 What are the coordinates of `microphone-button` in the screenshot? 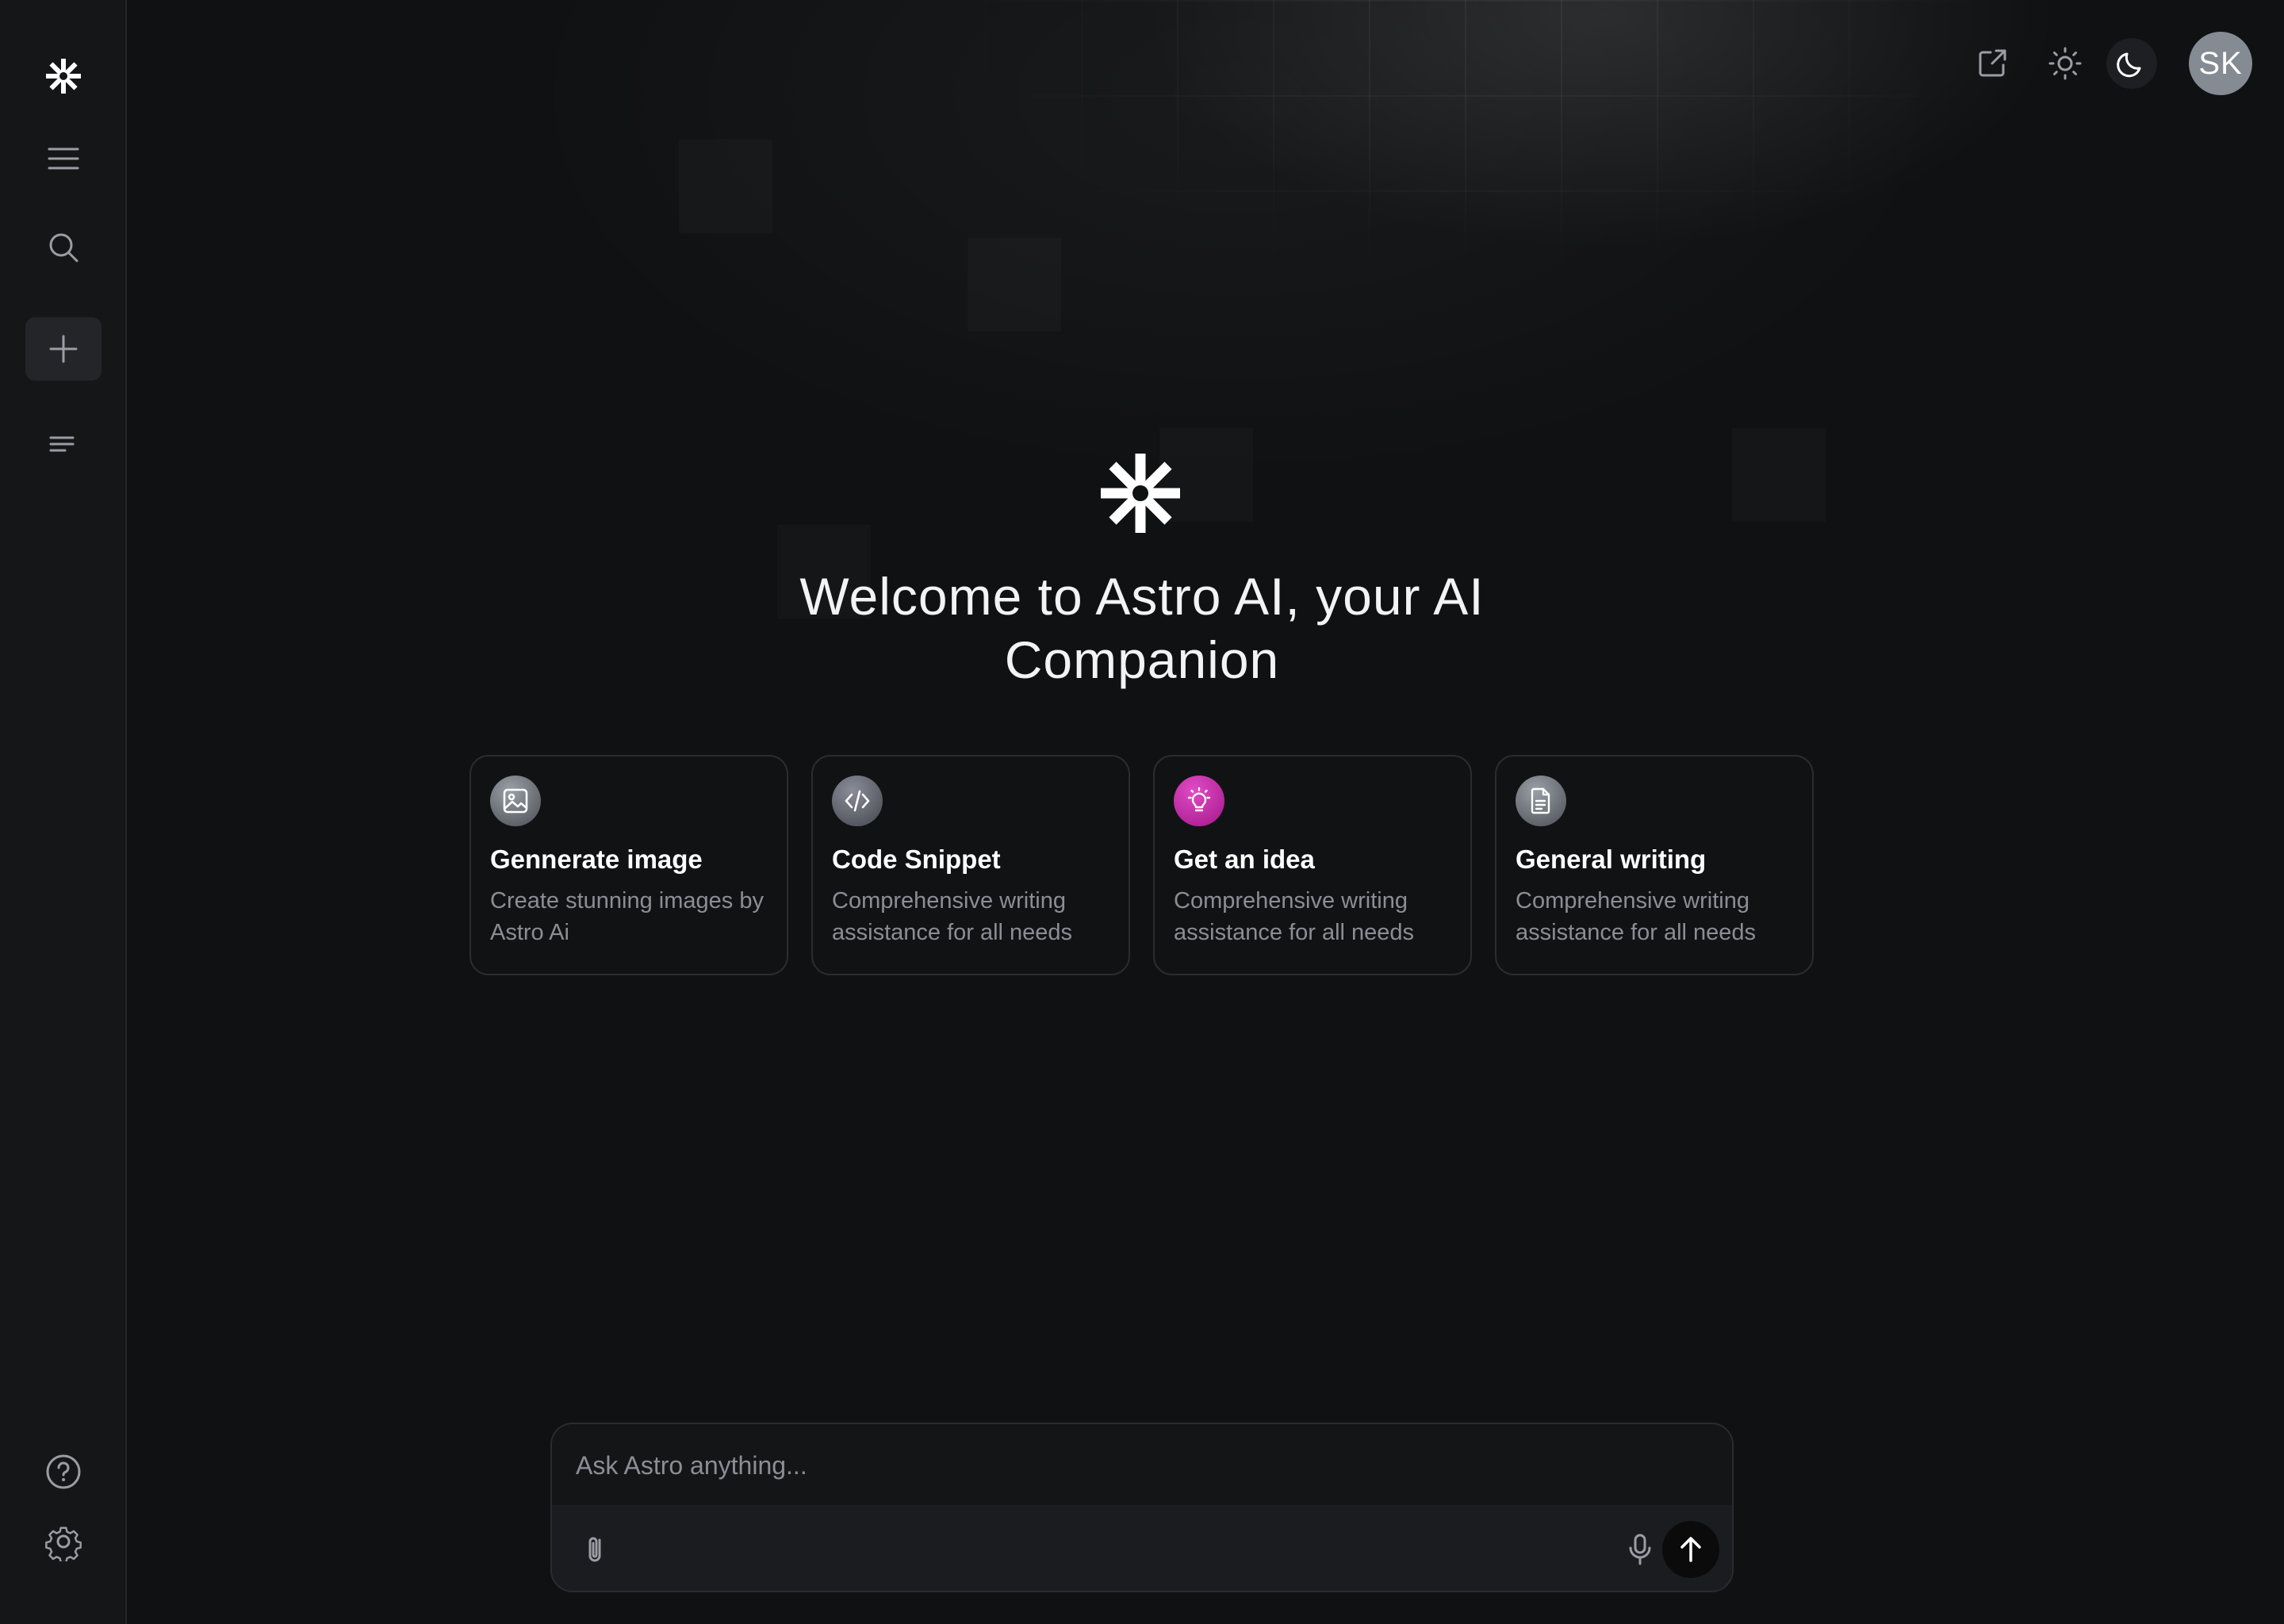 It's located at (1640, 1549).